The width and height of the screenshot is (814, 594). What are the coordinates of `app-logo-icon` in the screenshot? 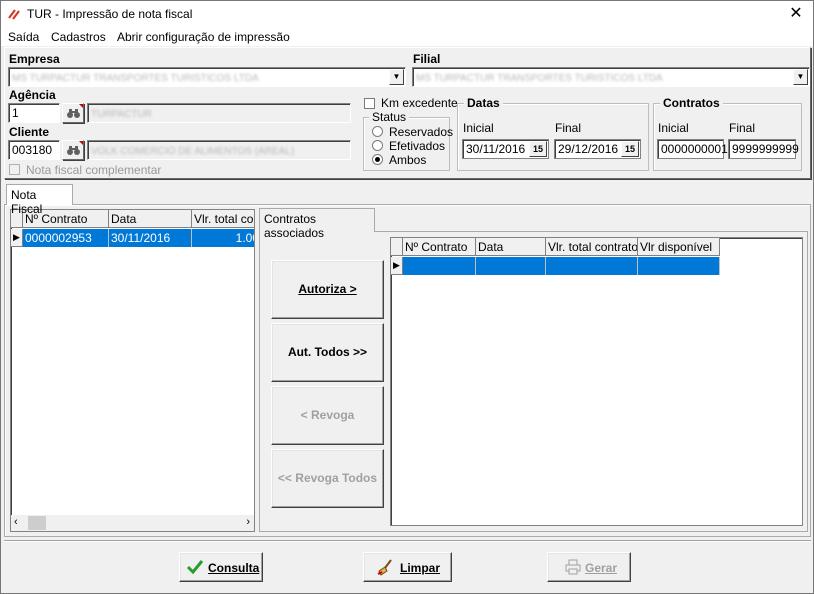 It's located at (14, 14).